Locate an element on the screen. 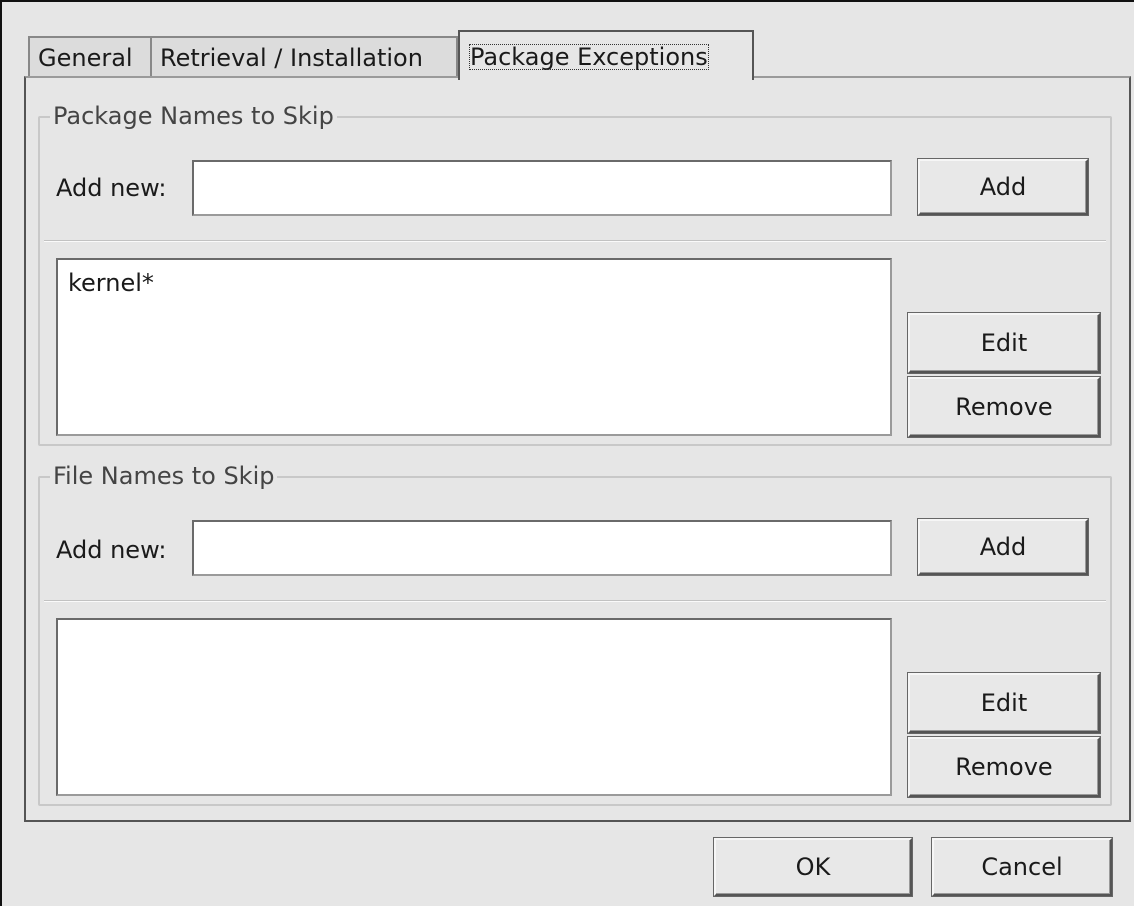  package-remove-button-label: Remove is located at coordinates (1004, 407).